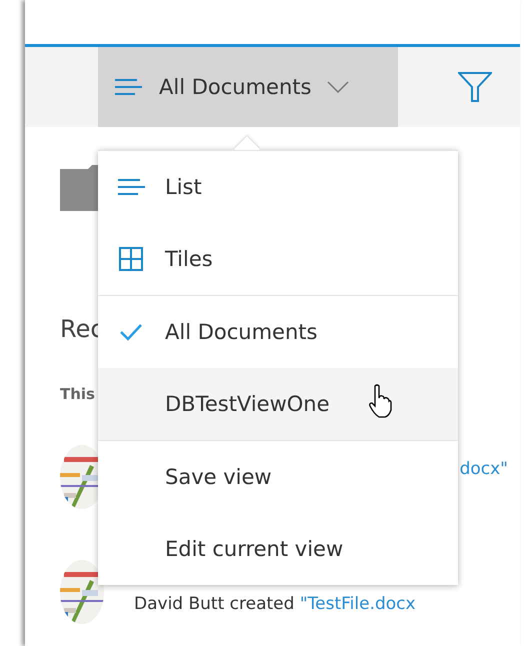 The height and width of the screenshot is (646, 525). I want to click on chevron-down-icon, so click(338, 87).